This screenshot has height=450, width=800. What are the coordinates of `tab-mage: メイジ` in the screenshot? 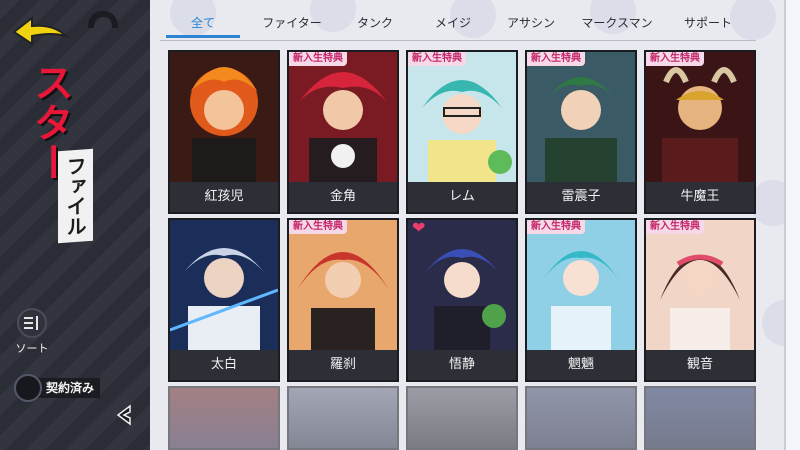 It's located at (453, 25).